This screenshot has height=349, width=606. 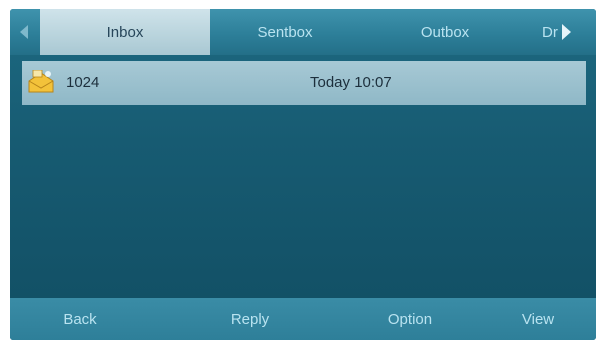 I want to click on message-row: 1024 Today 10:07, so click(x=304, y=83).